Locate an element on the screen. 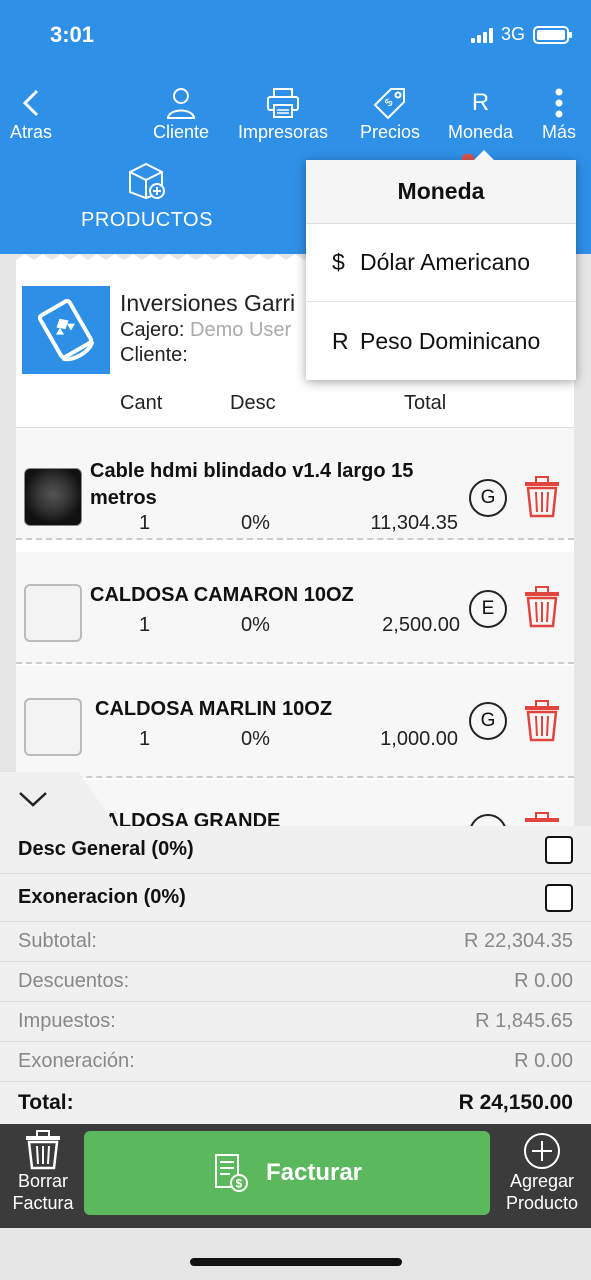 The image size is (591, 1280). column-cant: Cant is located at coordinates (141, 403).